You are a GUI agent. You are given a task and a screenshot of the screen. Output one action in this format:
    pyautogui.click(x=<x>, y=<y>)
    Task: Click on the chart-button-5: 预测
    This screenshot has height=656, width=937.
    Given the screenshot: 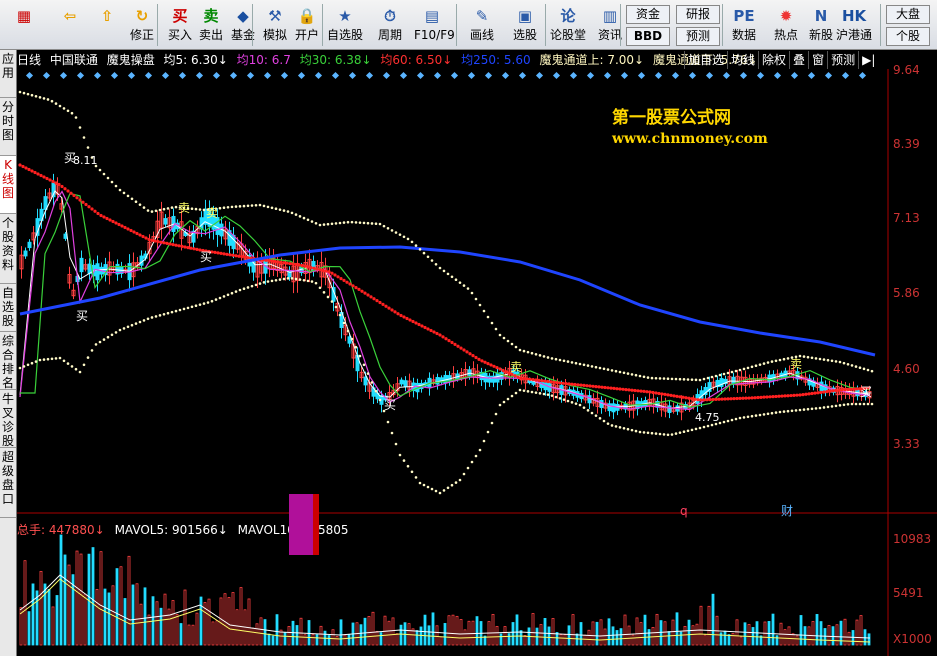 What is the action you would take?
    pyautogui.click(x=842, y=60)
    